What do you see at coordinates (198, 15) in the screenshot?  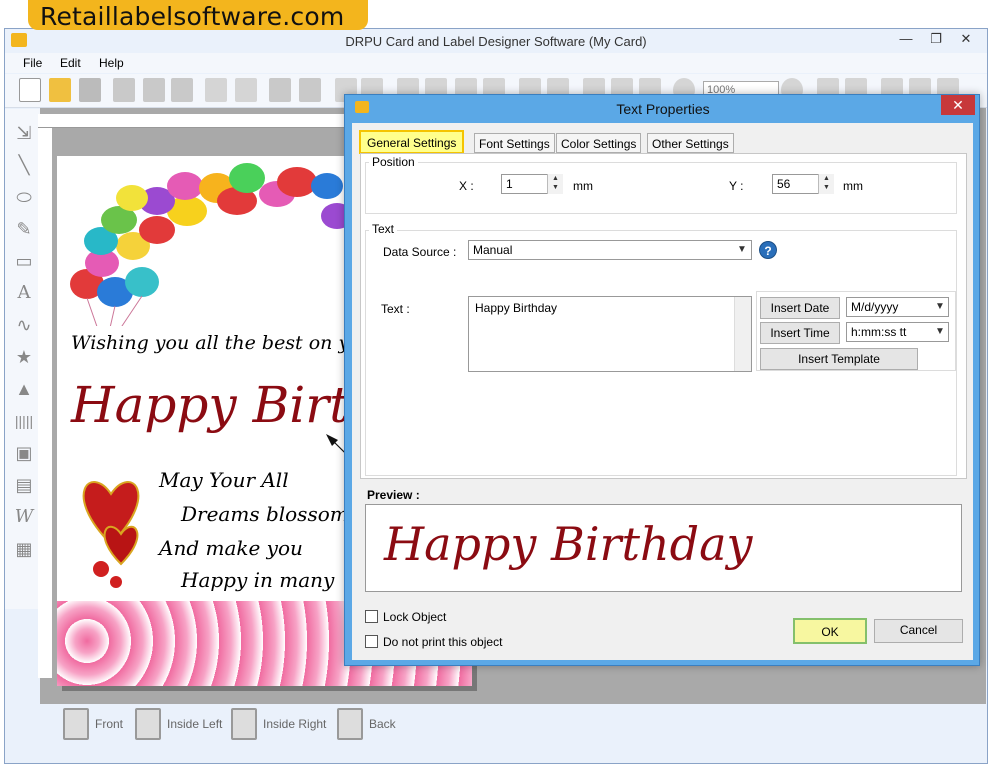 I see `watermark-banner: Retaillabelsoftware.com` at bounding box center [198, 15].